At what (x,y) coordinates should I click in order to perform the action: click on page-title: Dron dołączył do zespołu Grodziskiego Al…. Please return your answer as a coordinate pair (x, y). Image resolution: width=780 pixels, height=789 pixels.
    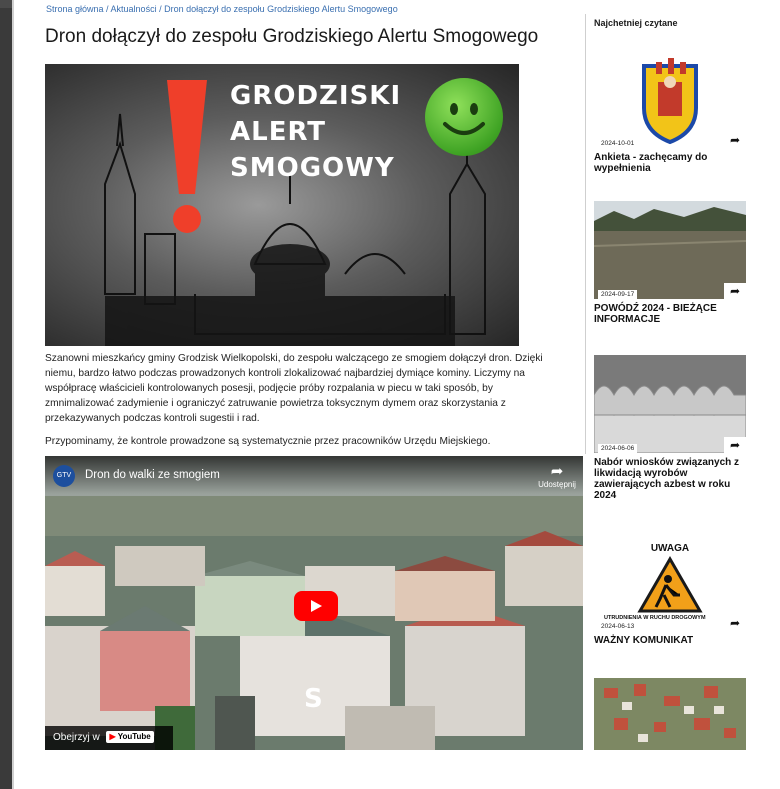
    Looking at the image, I should click on (292, 36).